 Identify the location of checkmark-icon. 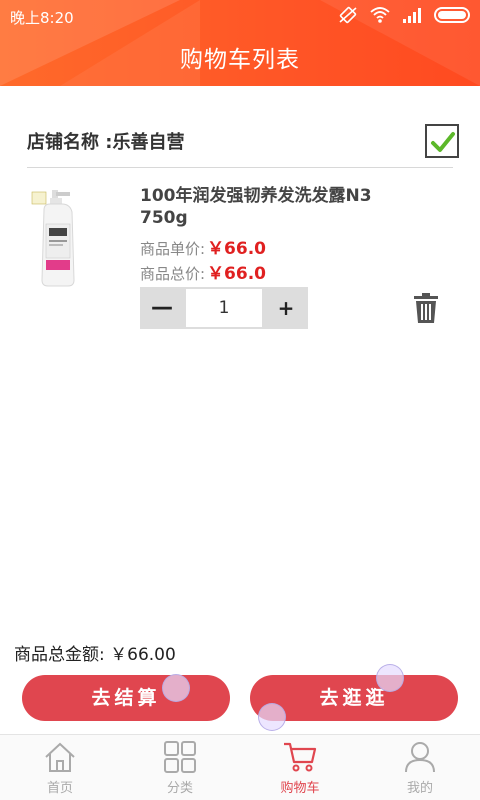
(443, 142).